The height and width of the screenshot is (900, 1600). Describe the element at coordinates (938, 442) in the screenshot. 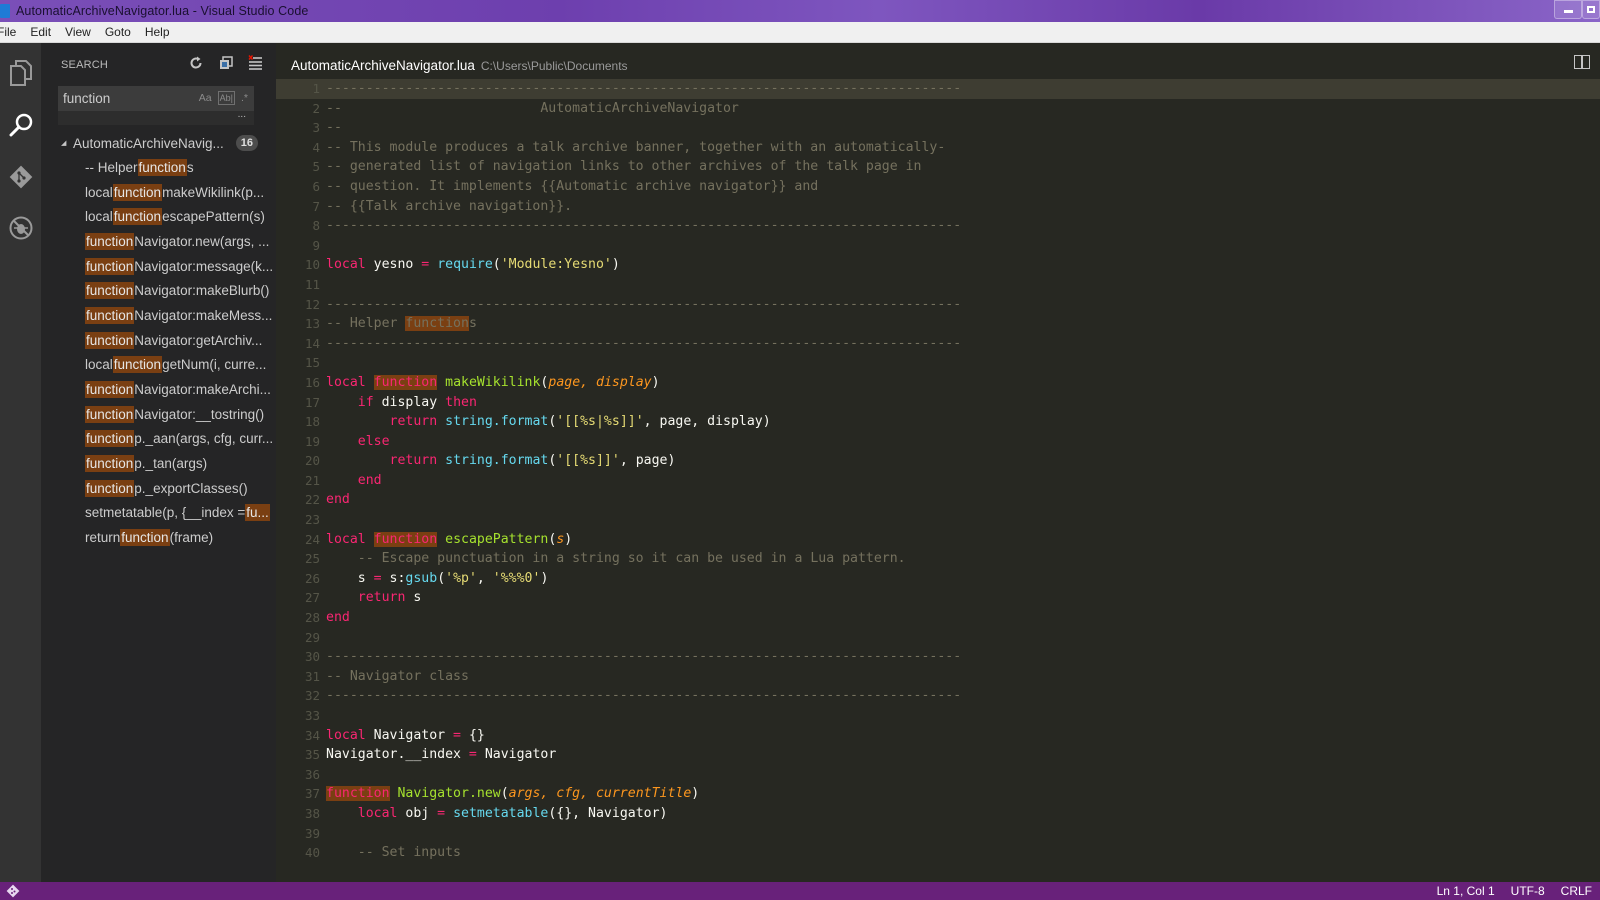

I see `code-line: 19 else` at that location.